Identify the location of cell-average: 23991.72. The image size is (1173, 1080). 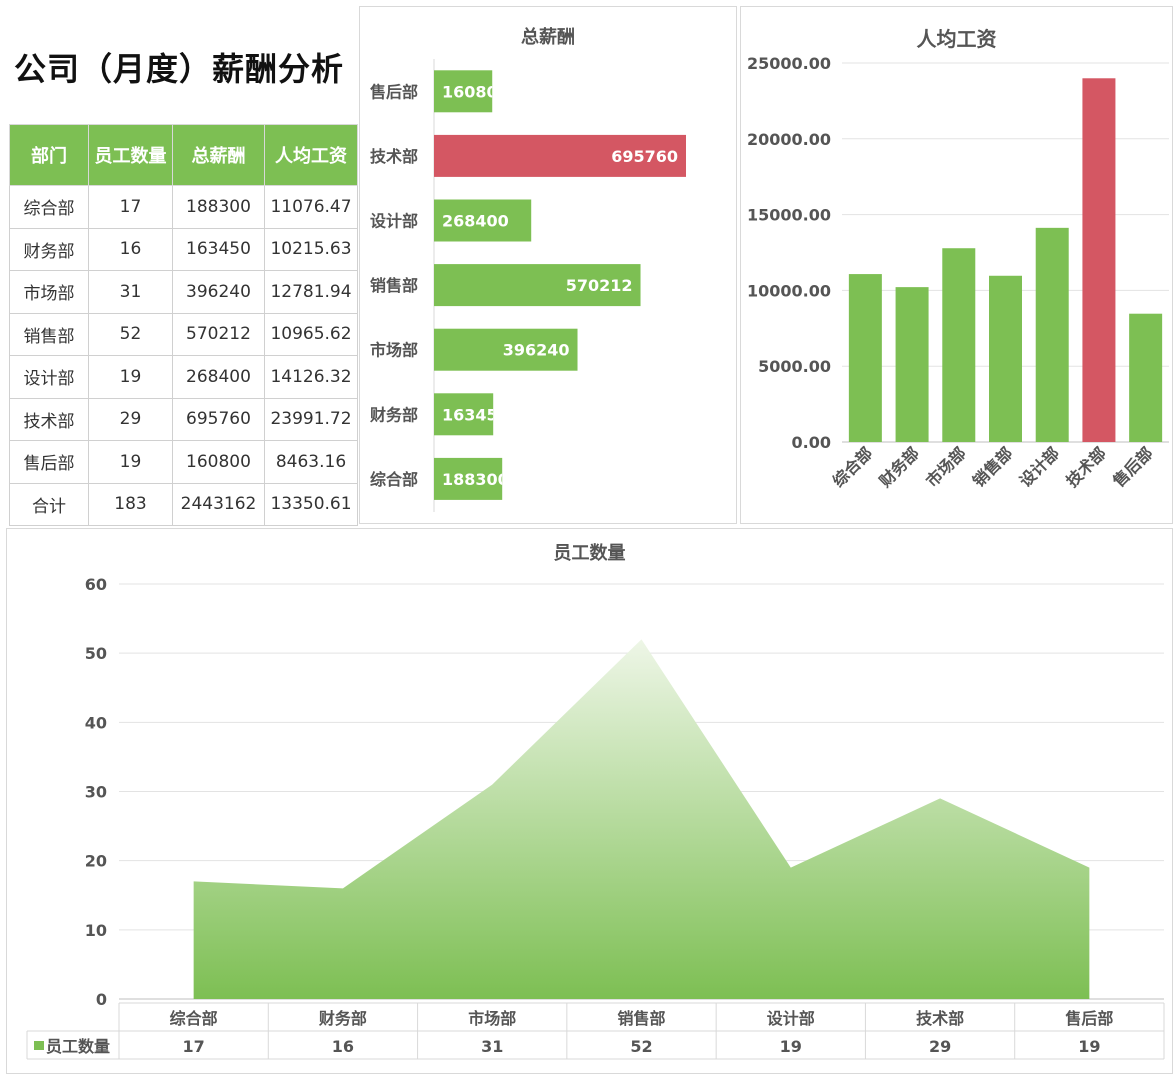
(311, 419).